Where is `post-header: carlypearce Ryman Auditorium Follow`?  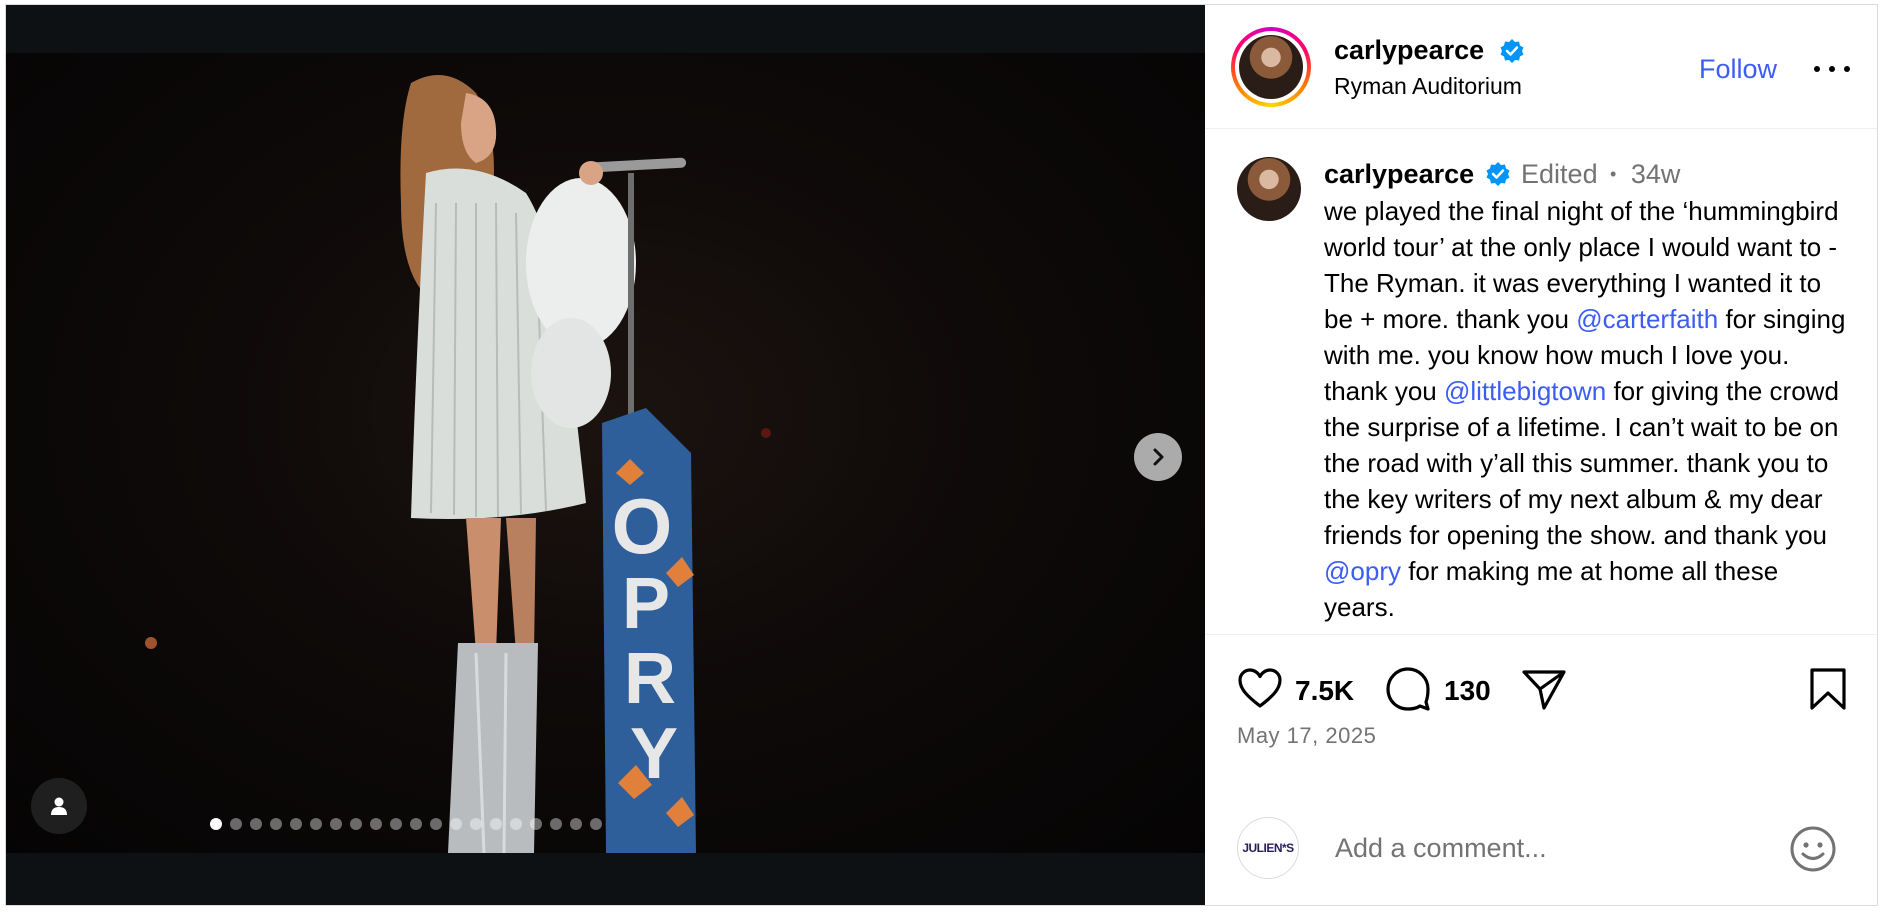 post-header: carlypearce Ryman Auditorium Follow is located at coordinates (1541, 67).